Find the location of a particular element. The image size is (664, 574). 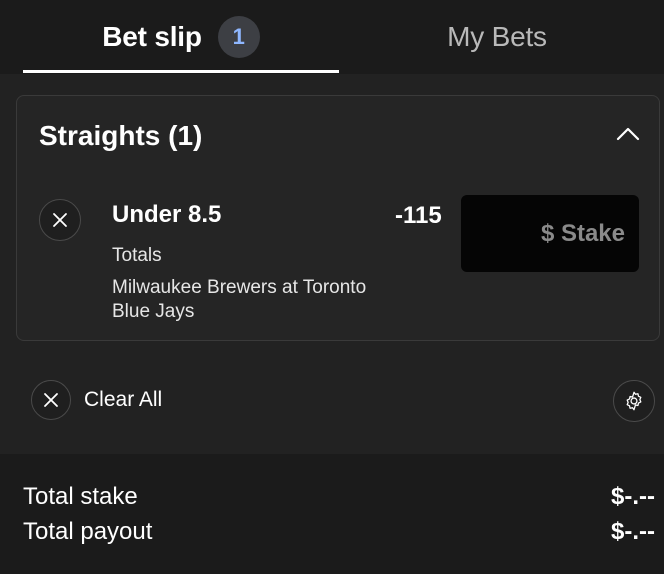

tab-bet-slip: Bet slip 1 is located at coordinates (181, 37).